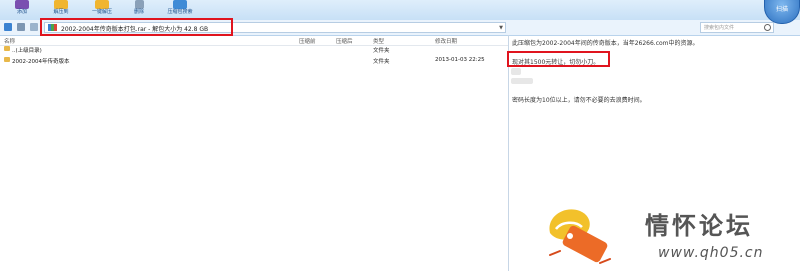 This screenshot has height=273, width=800. I want to click on column-size-before: 压缩前, so click(307, 41).